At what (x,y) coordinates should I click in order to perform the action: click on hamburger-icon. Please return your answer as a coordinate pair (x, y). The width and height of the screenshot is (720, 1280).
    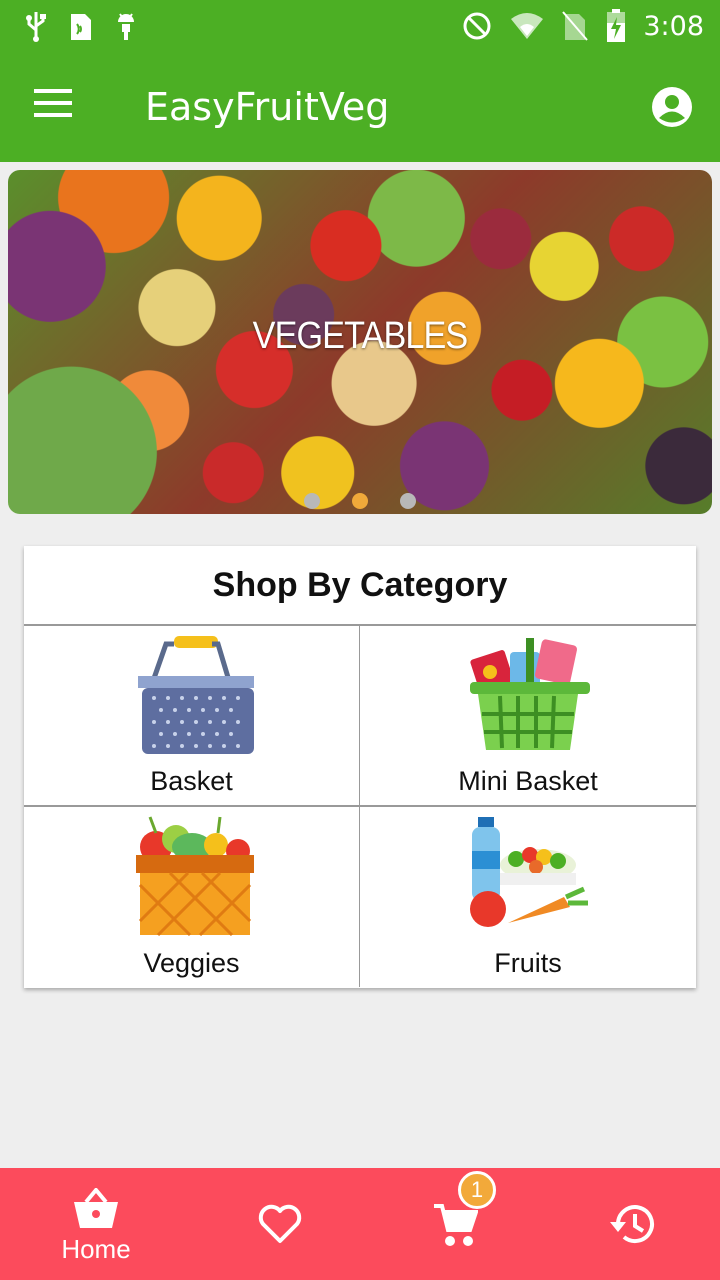
    Looking at the image, I should click on (53, 91).